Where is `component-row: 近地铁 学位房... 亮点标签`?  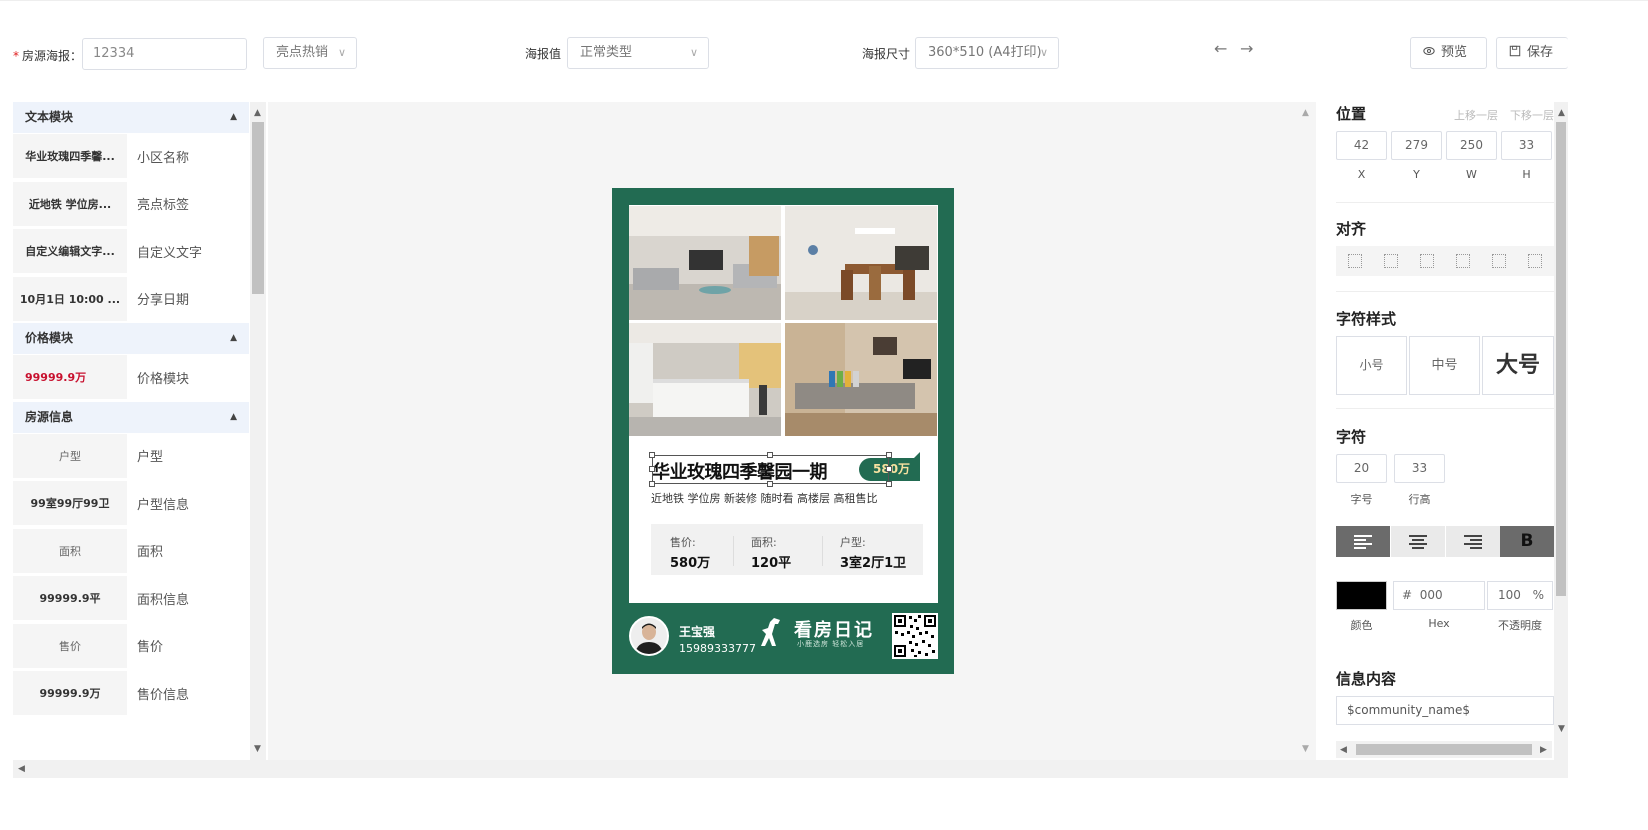 component-row: 近地铁 学位房... 亮点标签 is located at coordinates (131, 204).